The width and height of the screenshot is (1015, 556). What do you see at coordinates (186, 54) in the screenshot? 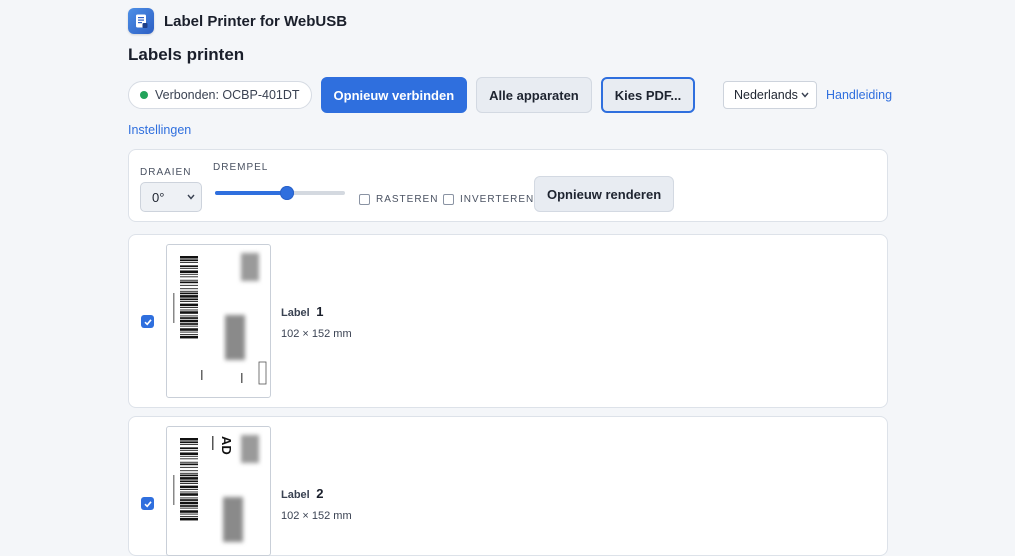
I see `page-title: Labels printen` at bounding box center [186, 54].